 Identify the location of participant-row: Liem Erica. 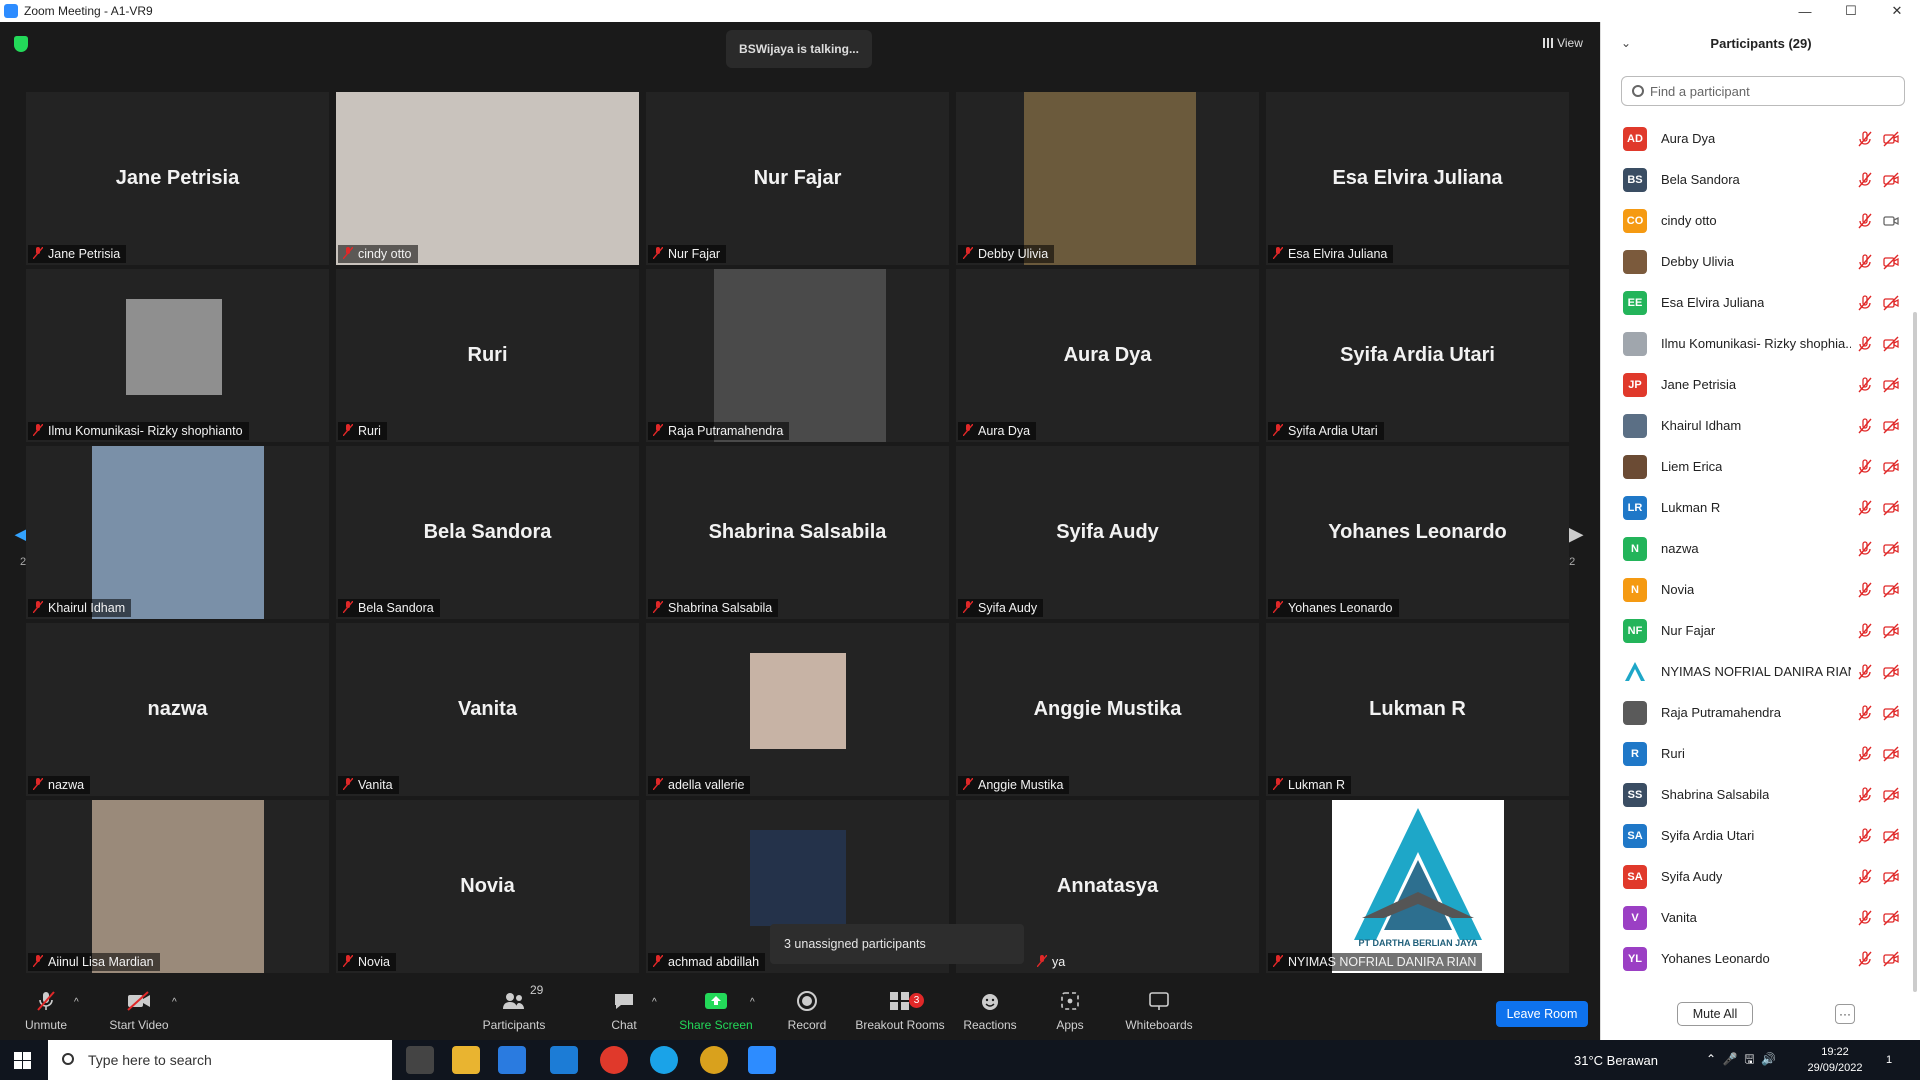
(1754, 466).